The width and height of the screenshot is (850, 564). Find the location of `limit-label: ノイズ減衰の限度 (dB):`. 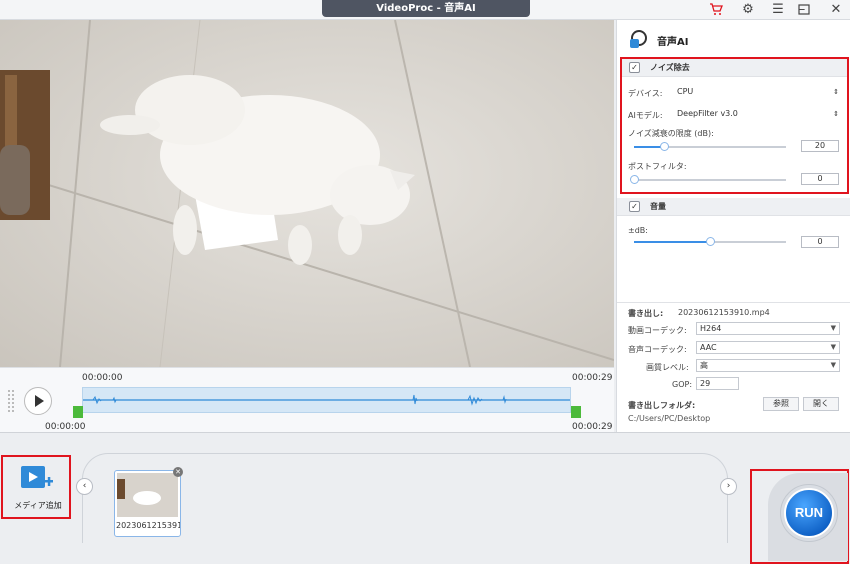

limit-label: ノイズ減衰の限度 (dB): is located at coordinates (671, 133).